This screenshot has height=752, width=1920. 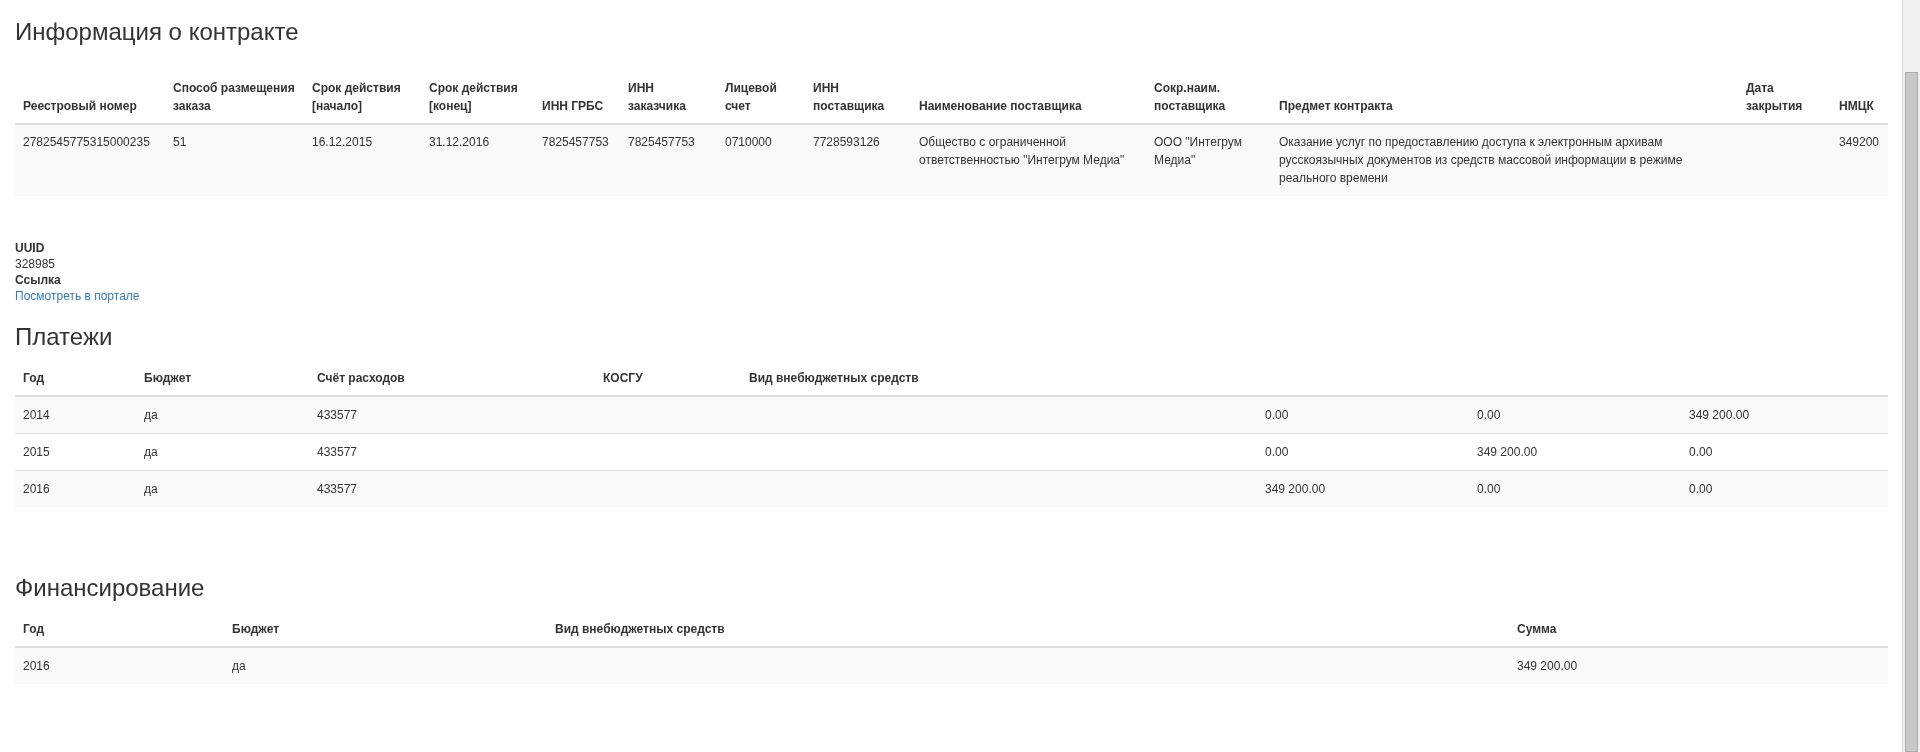 What do you see at coordinates (1859, 142) in the screenshot?
I see `table-cell: 349200` at bounding box center [1859, 142].